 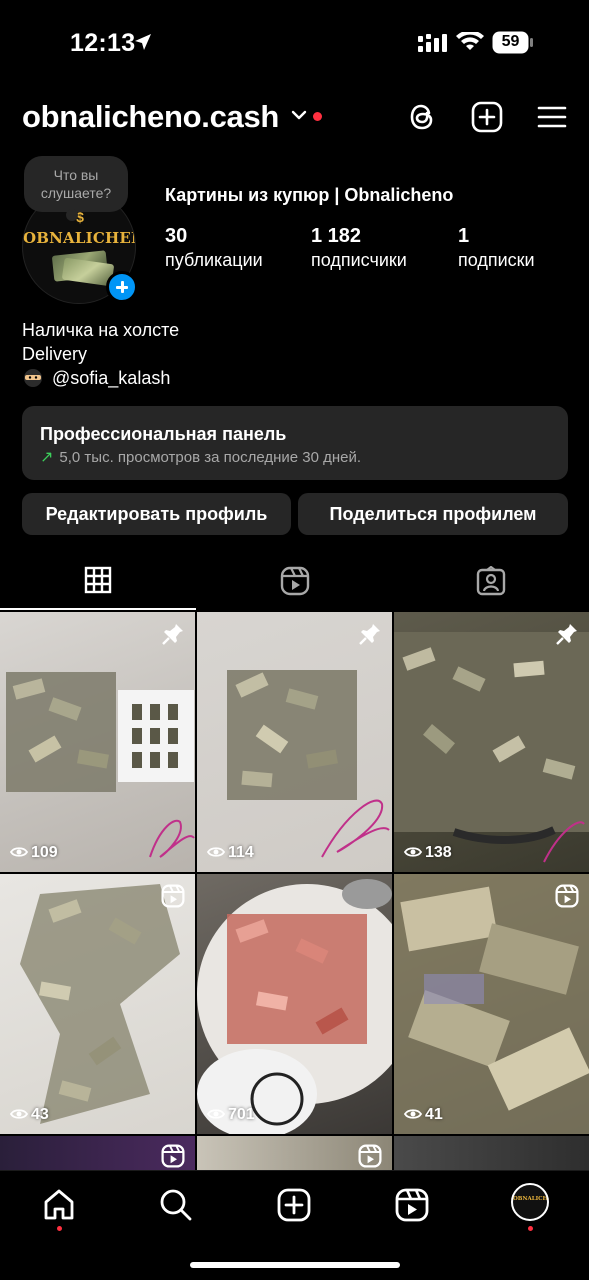 I want to click on profile-header: obnalicheno.cash, so click(x=294, y=118).